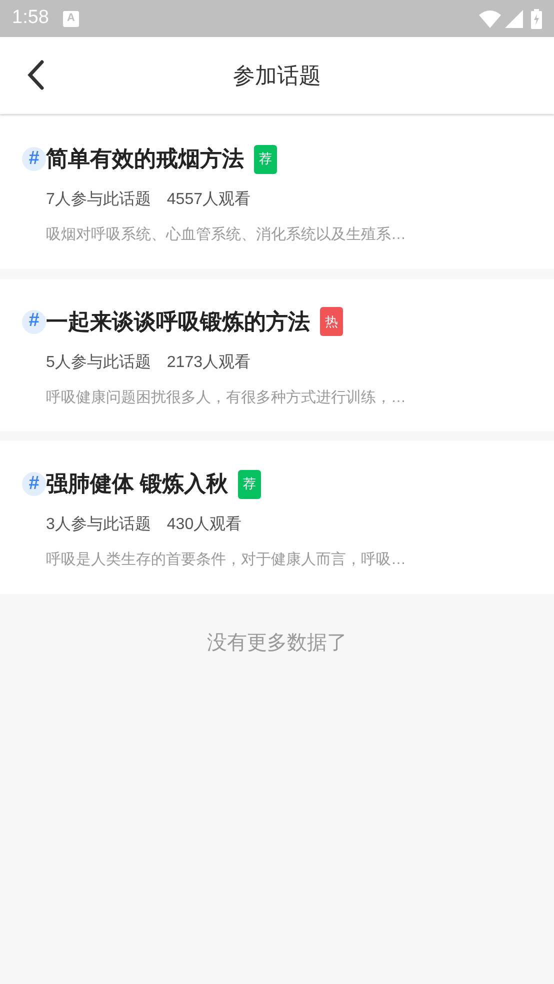 Image resolution: width=554 pixels, height=984 pixels. What do you see at coordinates (137, 484) in the screenshot?
I see `topic-title: 强肺健体 锻炼入秋` at bounding box center [137, 484].